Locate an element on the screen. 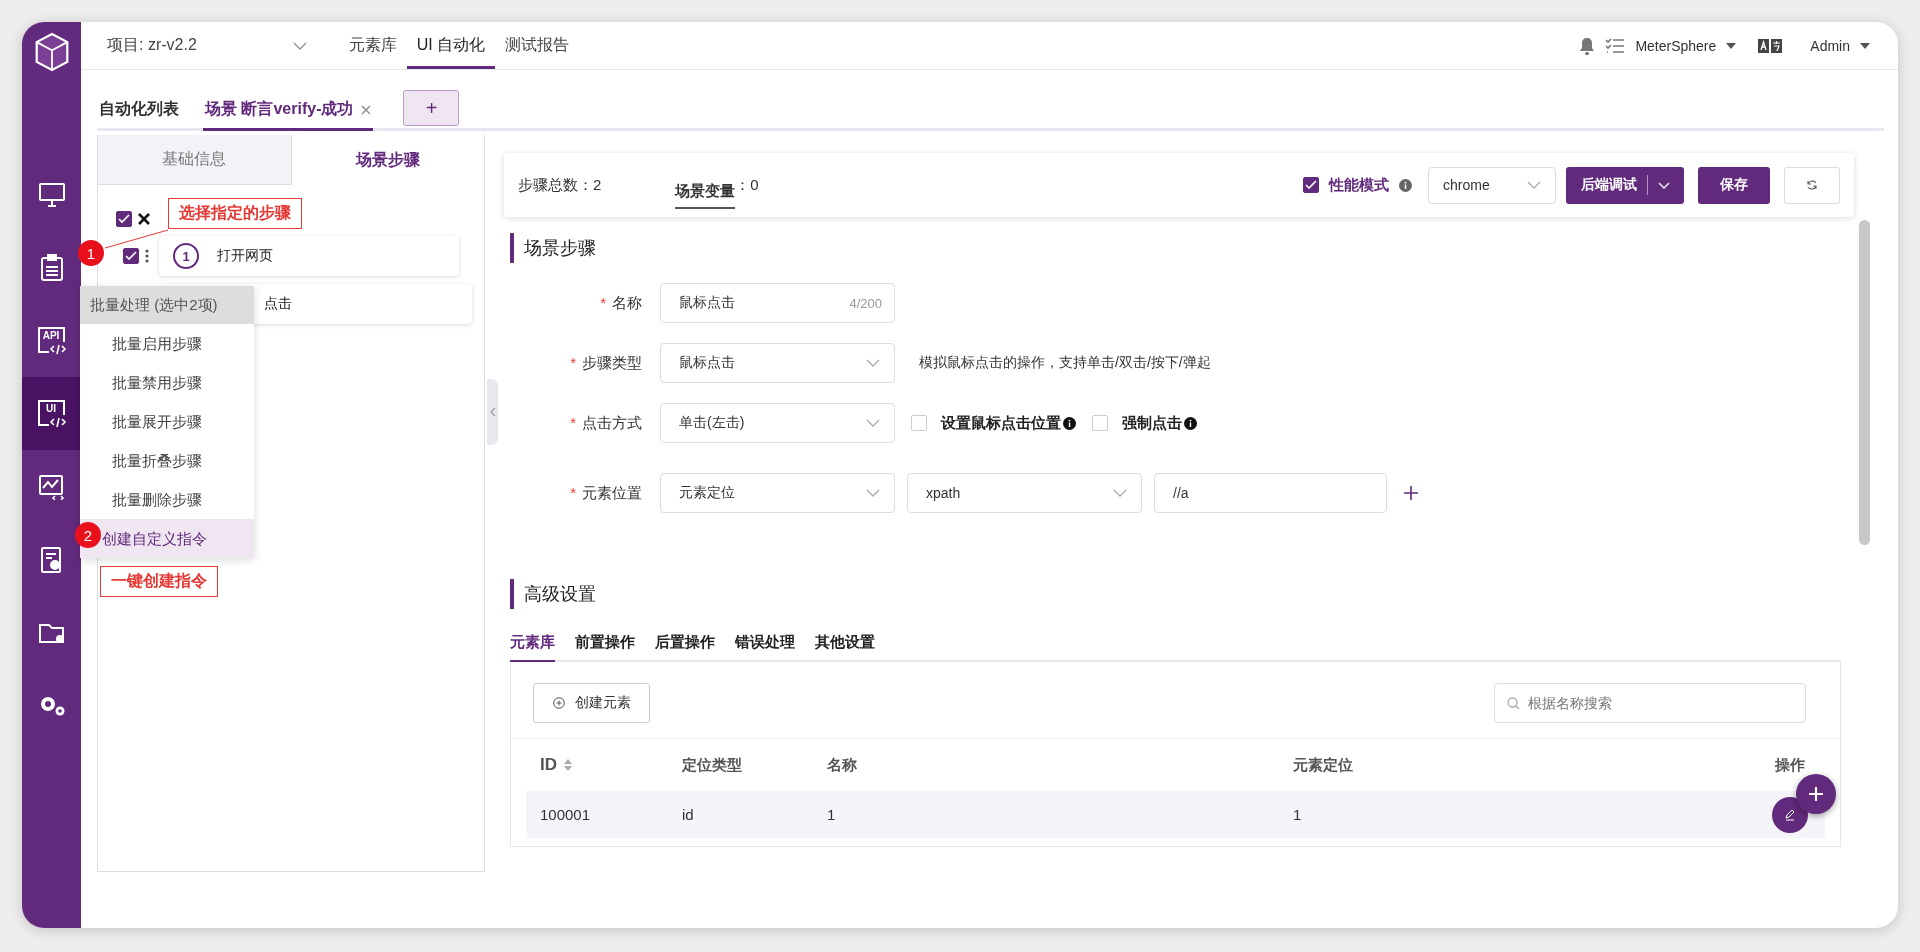 The image size is (1920, 952). step-name: 打开网页 is located at coordinates (245, 256).